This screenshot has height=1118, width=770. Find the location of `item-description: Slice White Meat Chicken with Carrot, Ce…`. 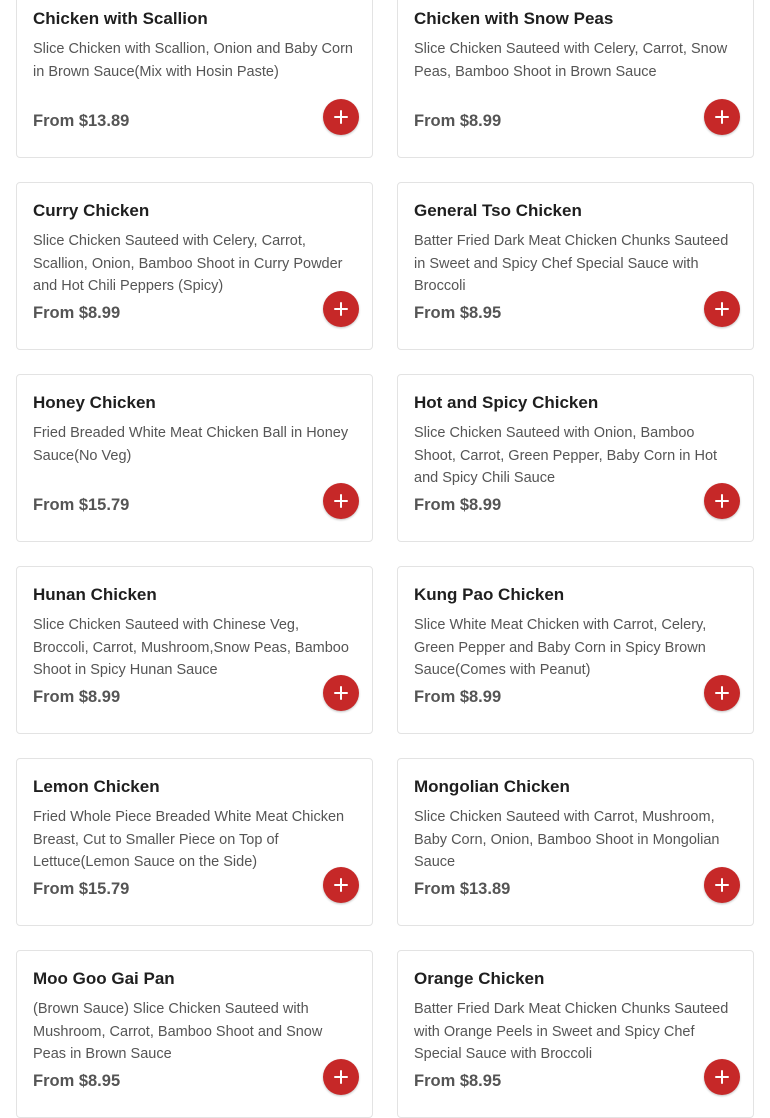

item-description: Slice White Meat Chicken with Carrot, Ce… is located at coordinates (560, 647).